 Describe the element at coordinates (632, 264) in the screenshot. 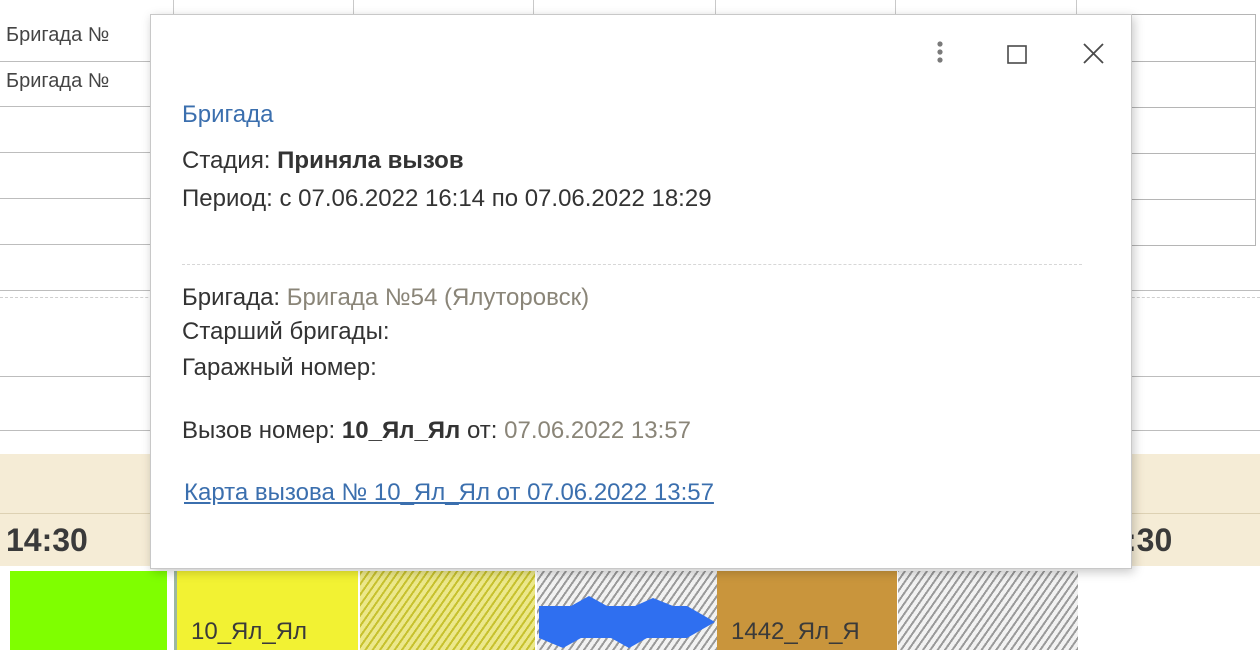

I see `popup-divider` at that location.